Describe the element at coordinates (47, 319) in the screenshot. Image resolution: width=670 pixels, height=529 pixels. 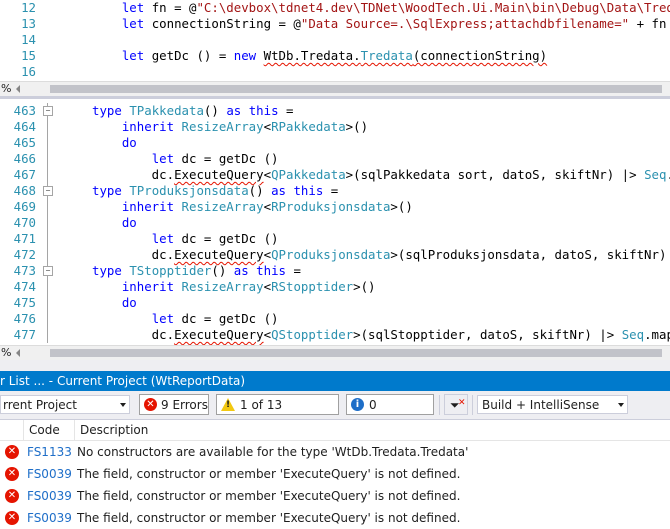
I see `outline-guide` at that location.